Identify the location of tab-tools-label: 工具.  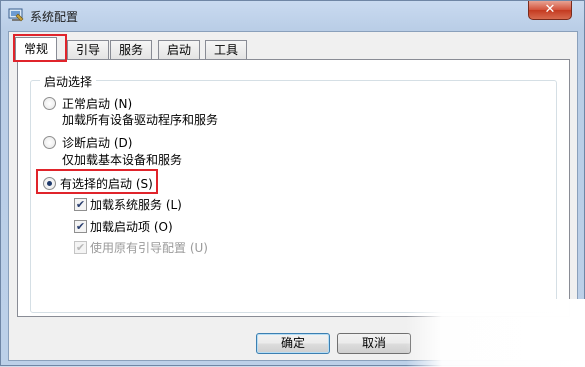
(226, 50).